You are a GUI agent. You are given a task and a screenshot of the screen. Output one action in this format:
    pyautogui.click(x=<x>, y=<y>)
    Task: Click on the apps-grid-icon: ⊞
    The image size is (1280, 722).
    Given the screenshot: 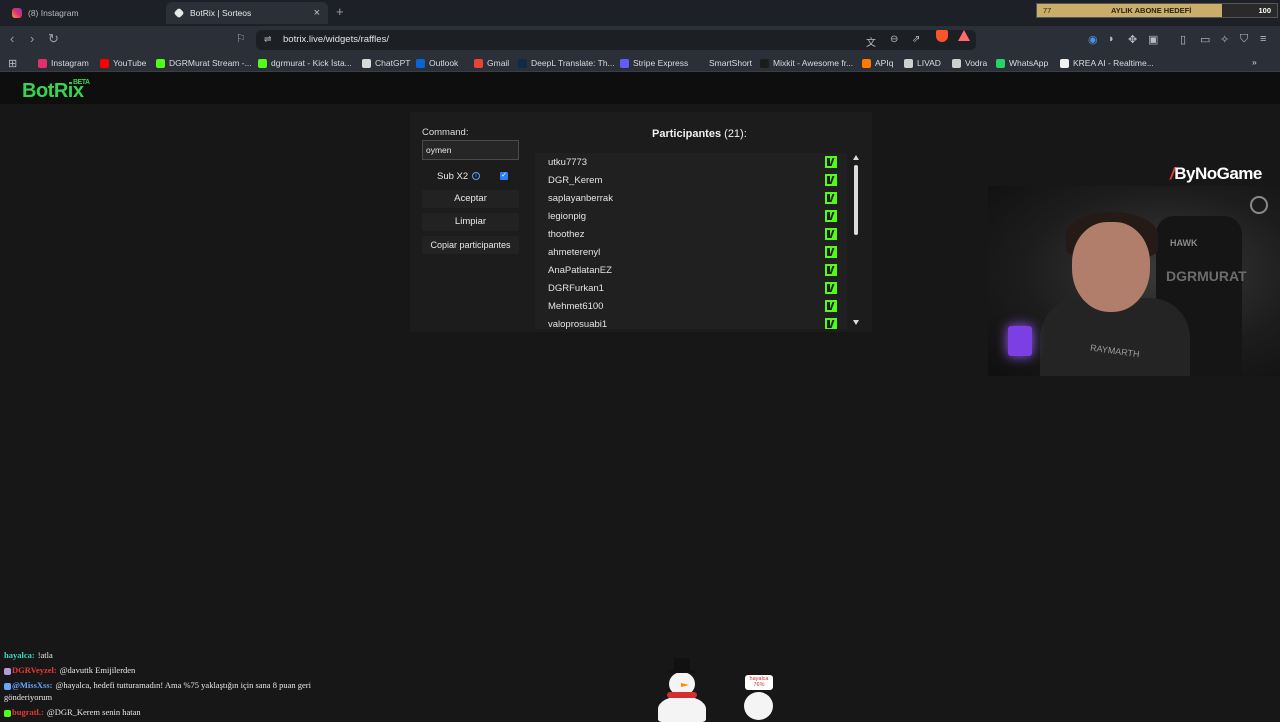 What is the action you would take?
    pyautogui.click(x=12, y=63)
    